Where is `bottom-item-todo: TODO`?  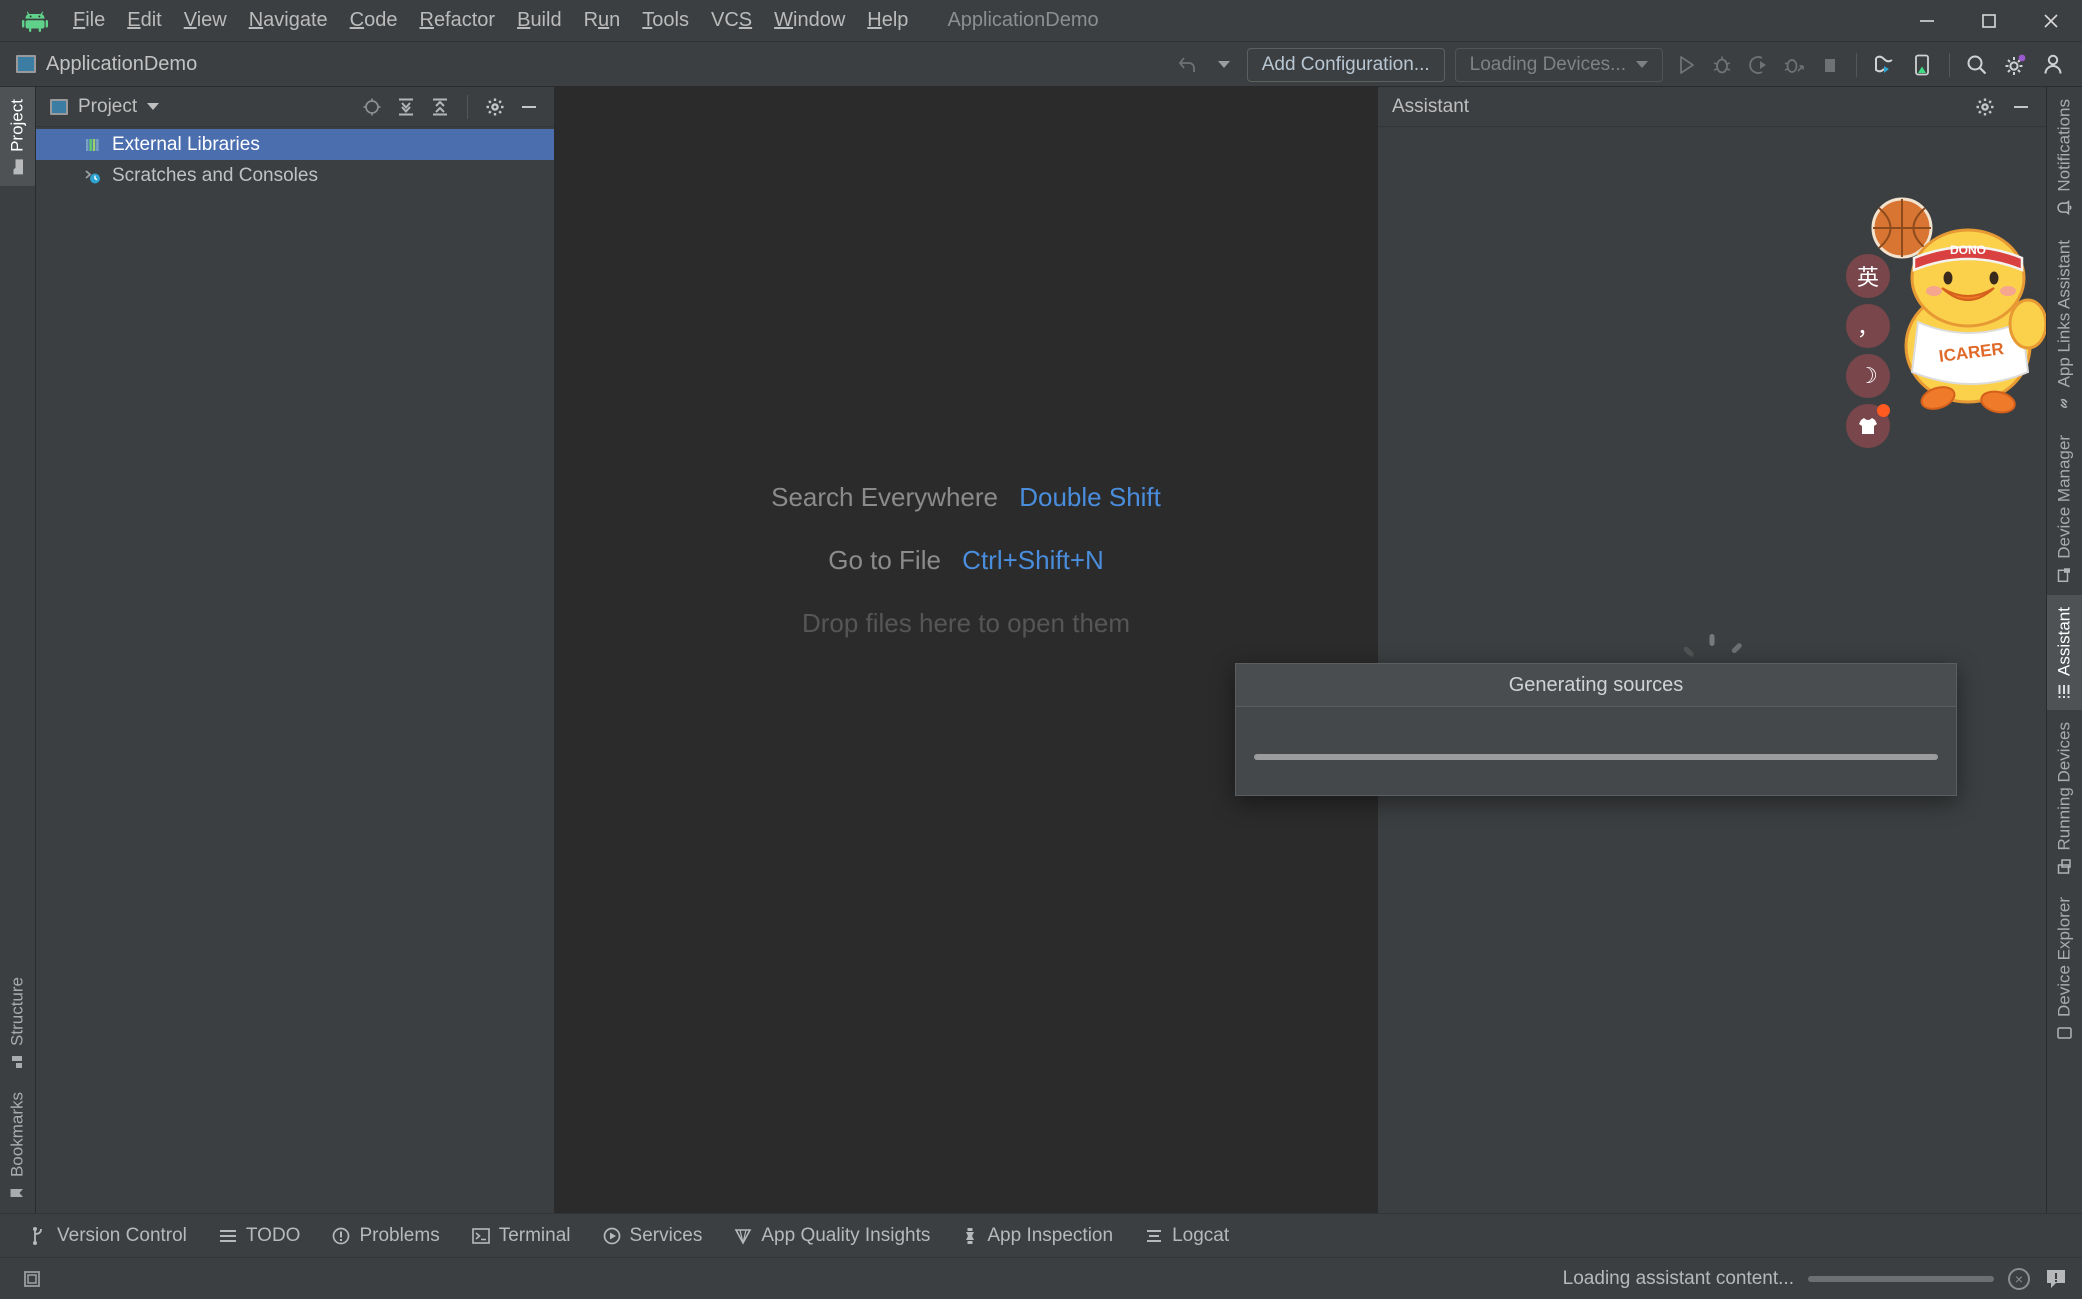
bottom-item-todo: TODO is located at coordinates (260, 1236).